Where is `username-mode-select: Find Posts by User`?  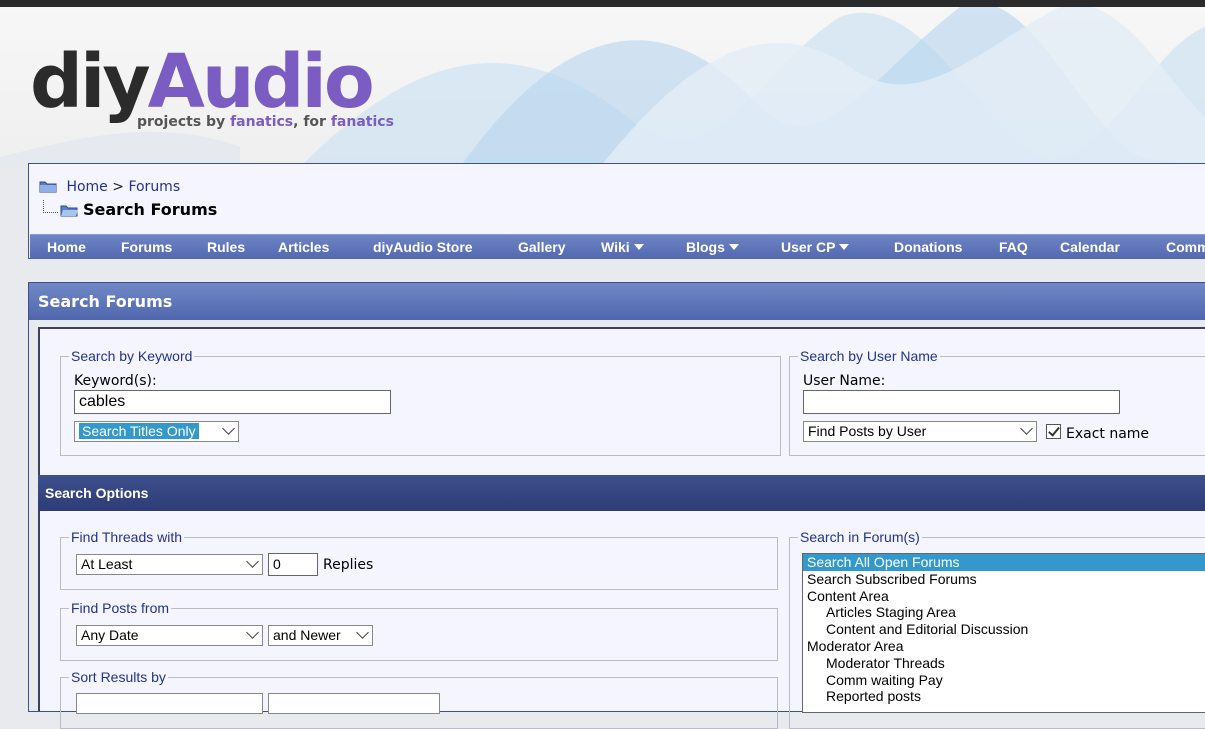
username-mode-select: Find Posts by User is located at coordinates (920, 431).